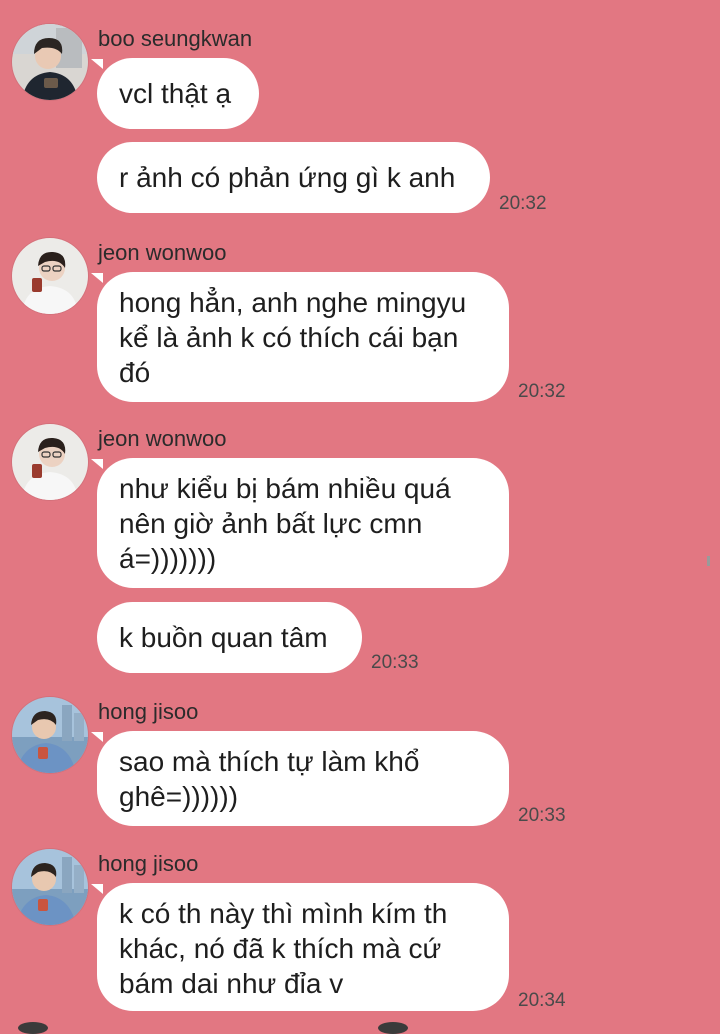 This screenshot has height=1034, width=720. What do you see at coordinates (179, 796) in the screenshot?
I see `message-line: ghê=))))))` at bounding box center [179, 796].